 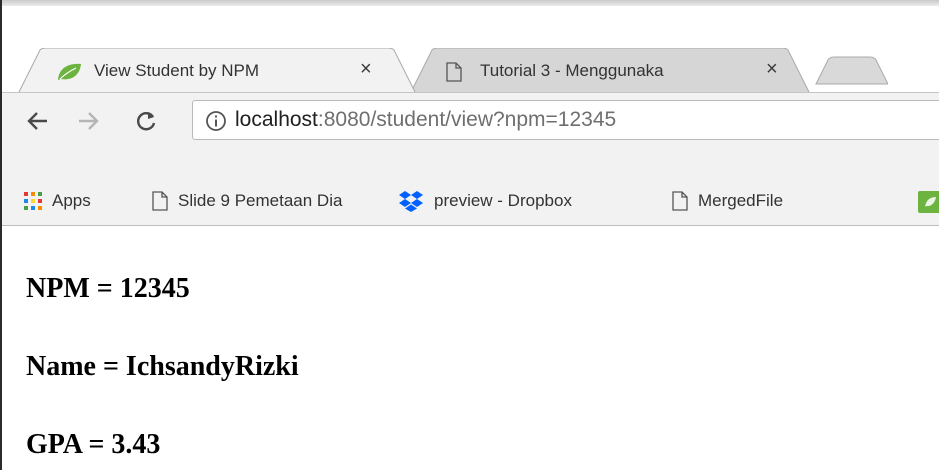 I want to click on url-text: localhost:8080/student/view?npm=12345, so click(x=425, y=120).